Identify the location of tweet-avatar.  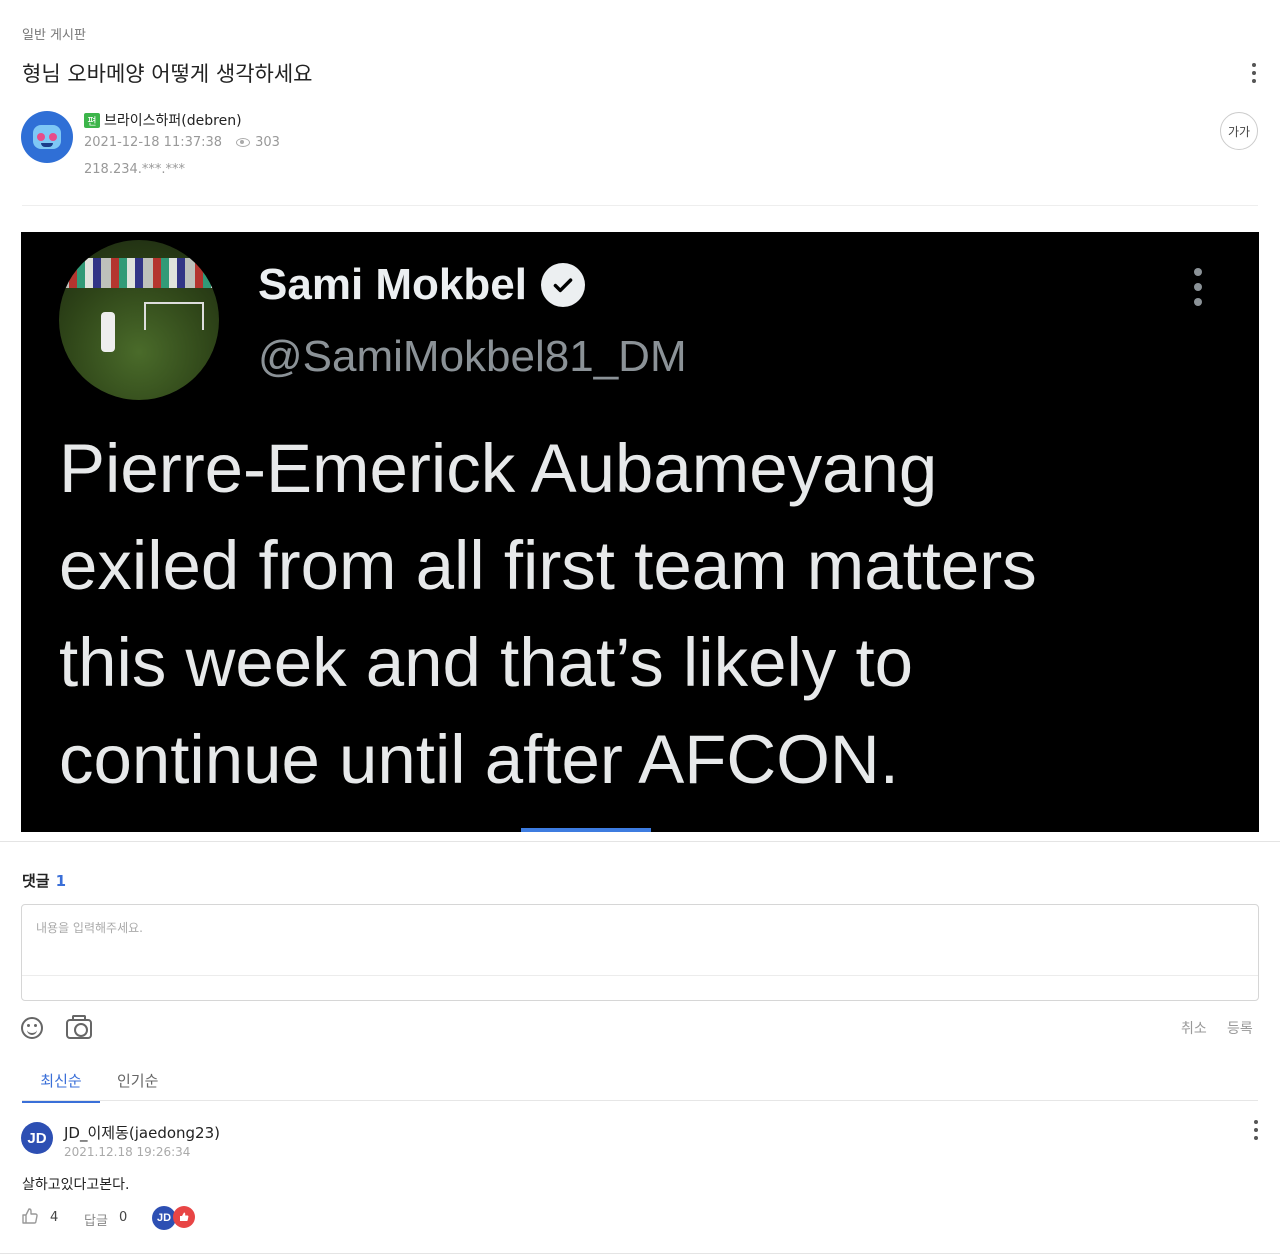
(139, 320).